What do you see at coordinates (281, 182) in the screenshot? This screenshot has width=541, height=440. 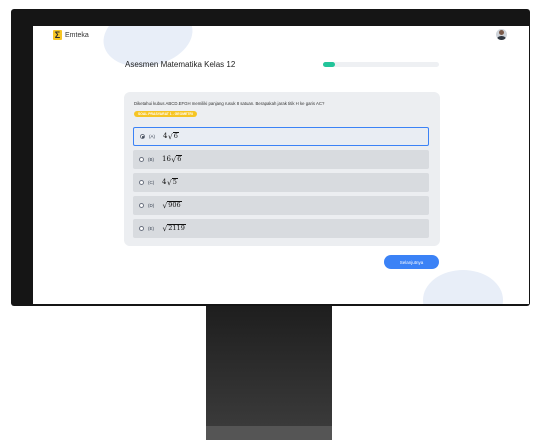 I see `answer-option-c: (C) 4 √ 5` at bounding box center [281, 182].